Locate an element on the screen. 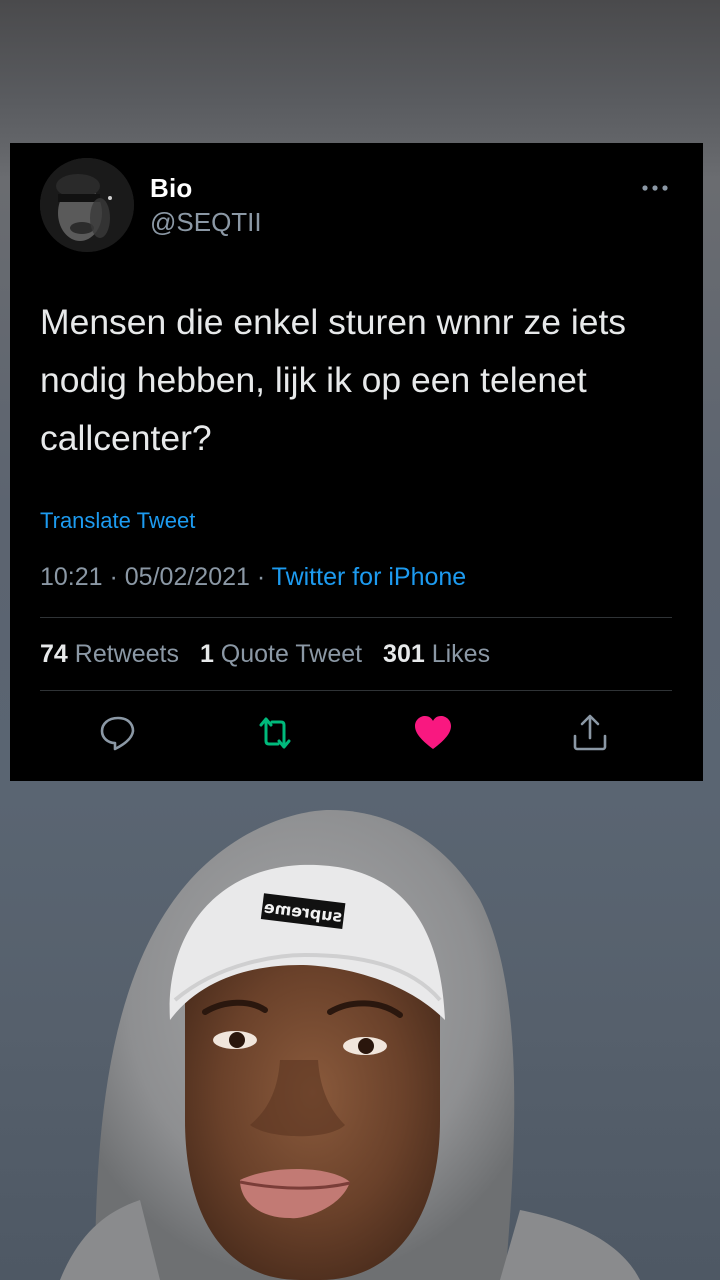 This screenshot has height=1280, width=720. retweets-stat: 74 Retweets is located at coordinates (109, 654).